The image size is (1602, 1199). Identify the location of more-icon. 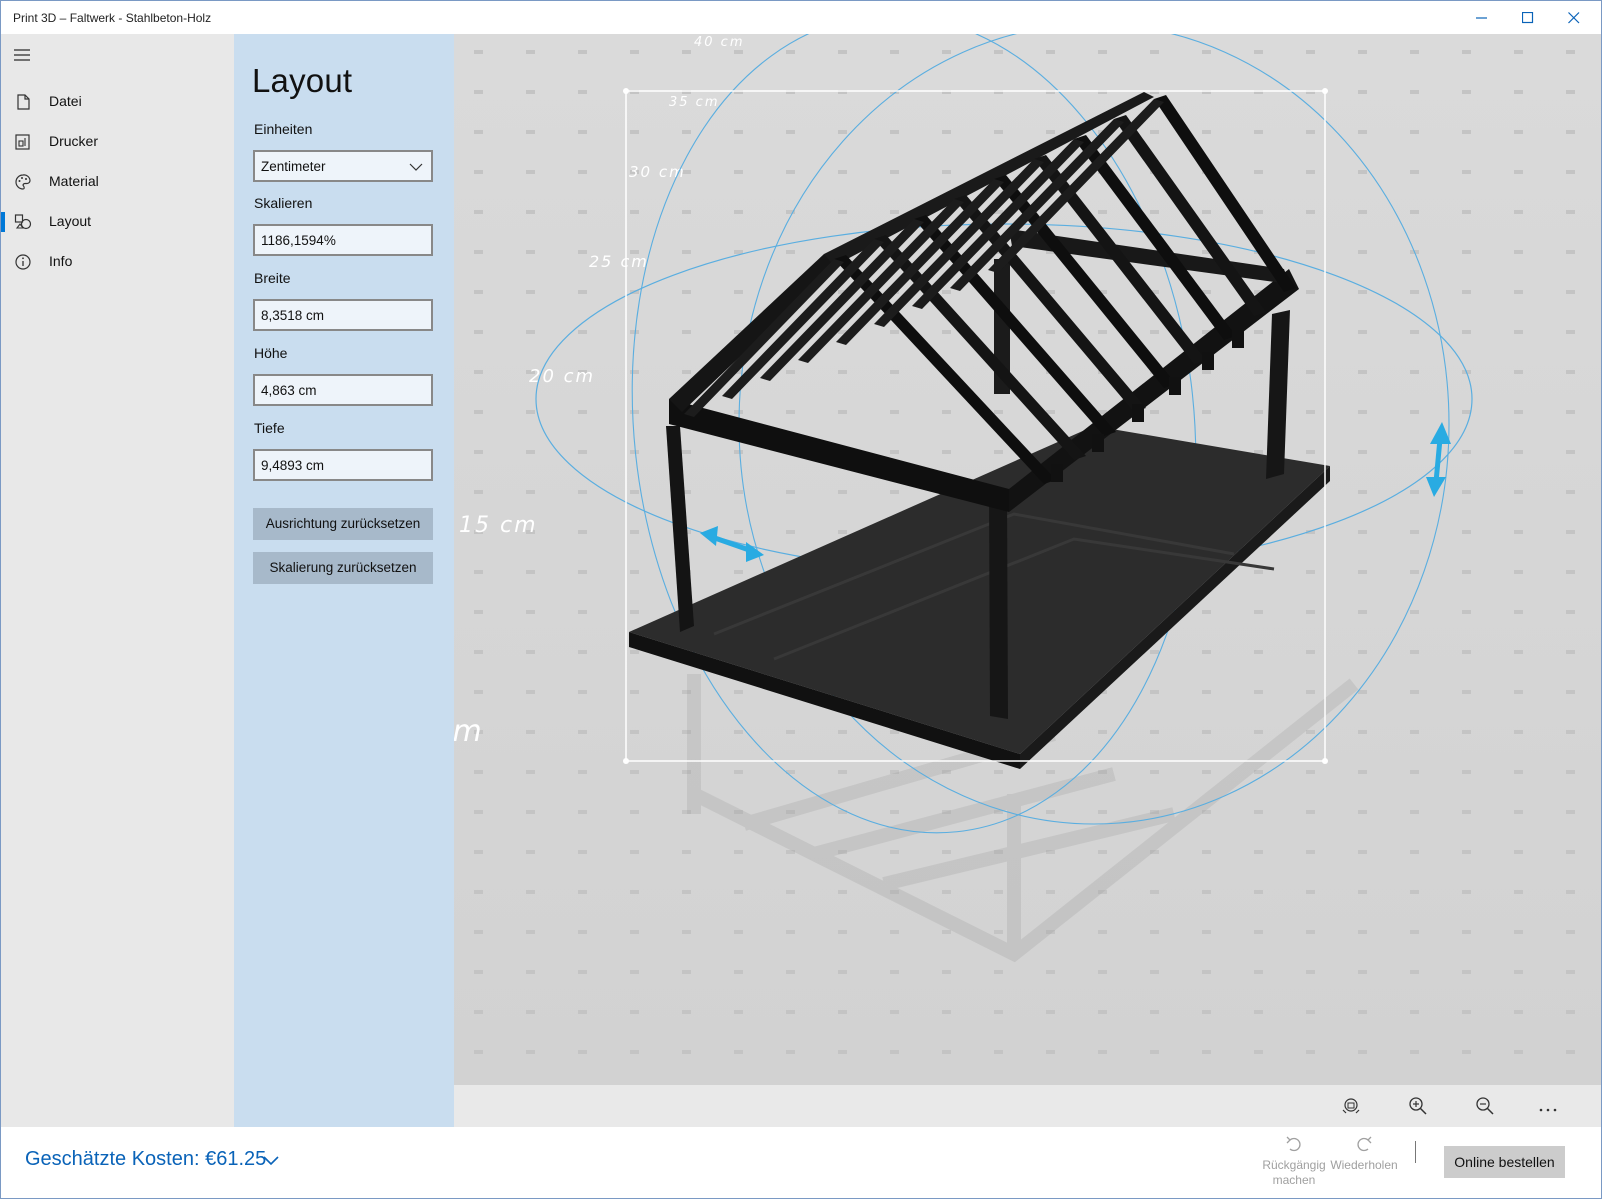
(1548, 1110).